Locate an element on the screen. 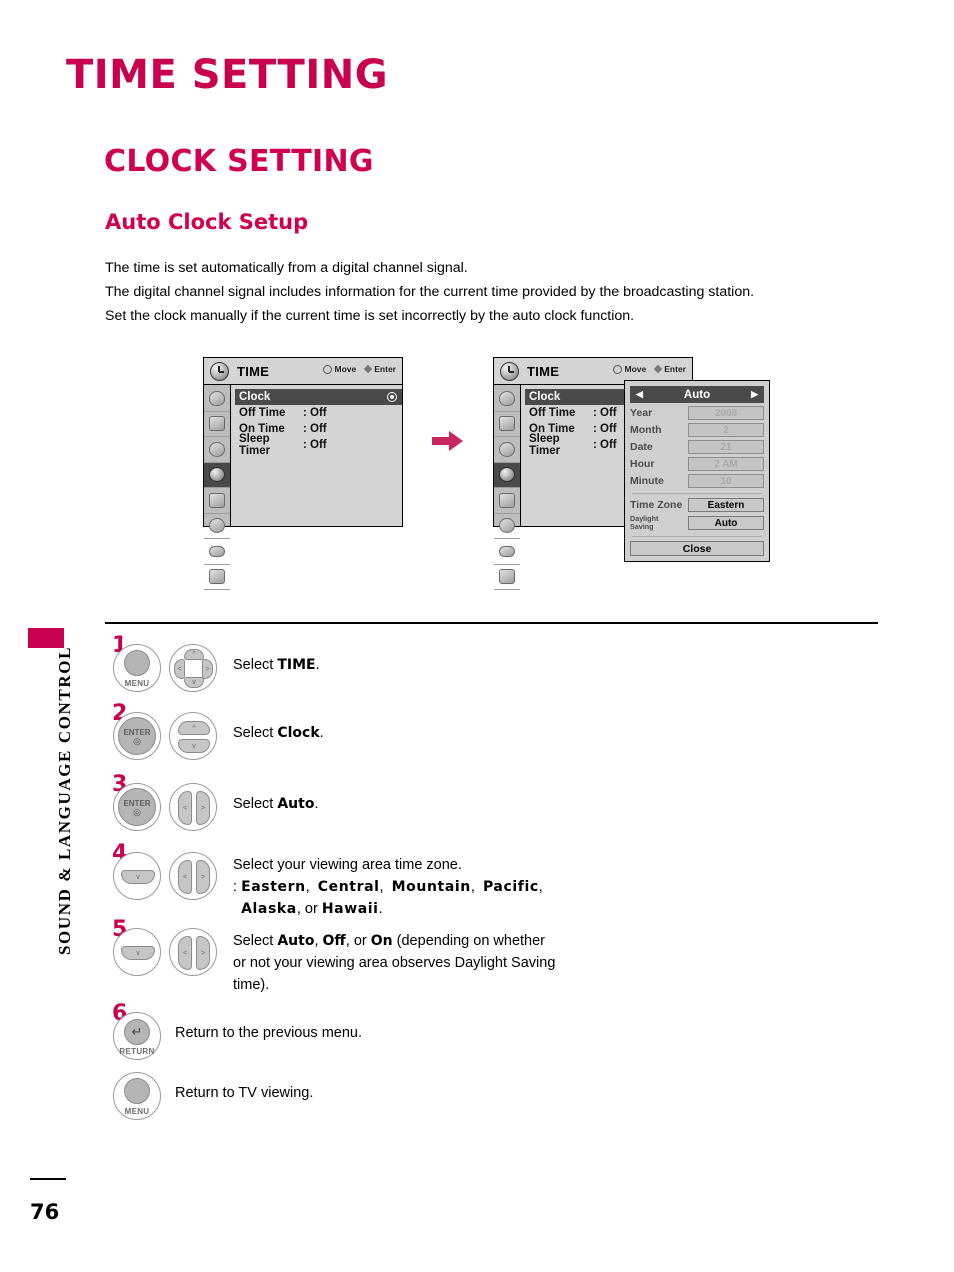 The width and height of the screenshot is (954, 1272). menu-button-cap is located at coordinates (137, 663).